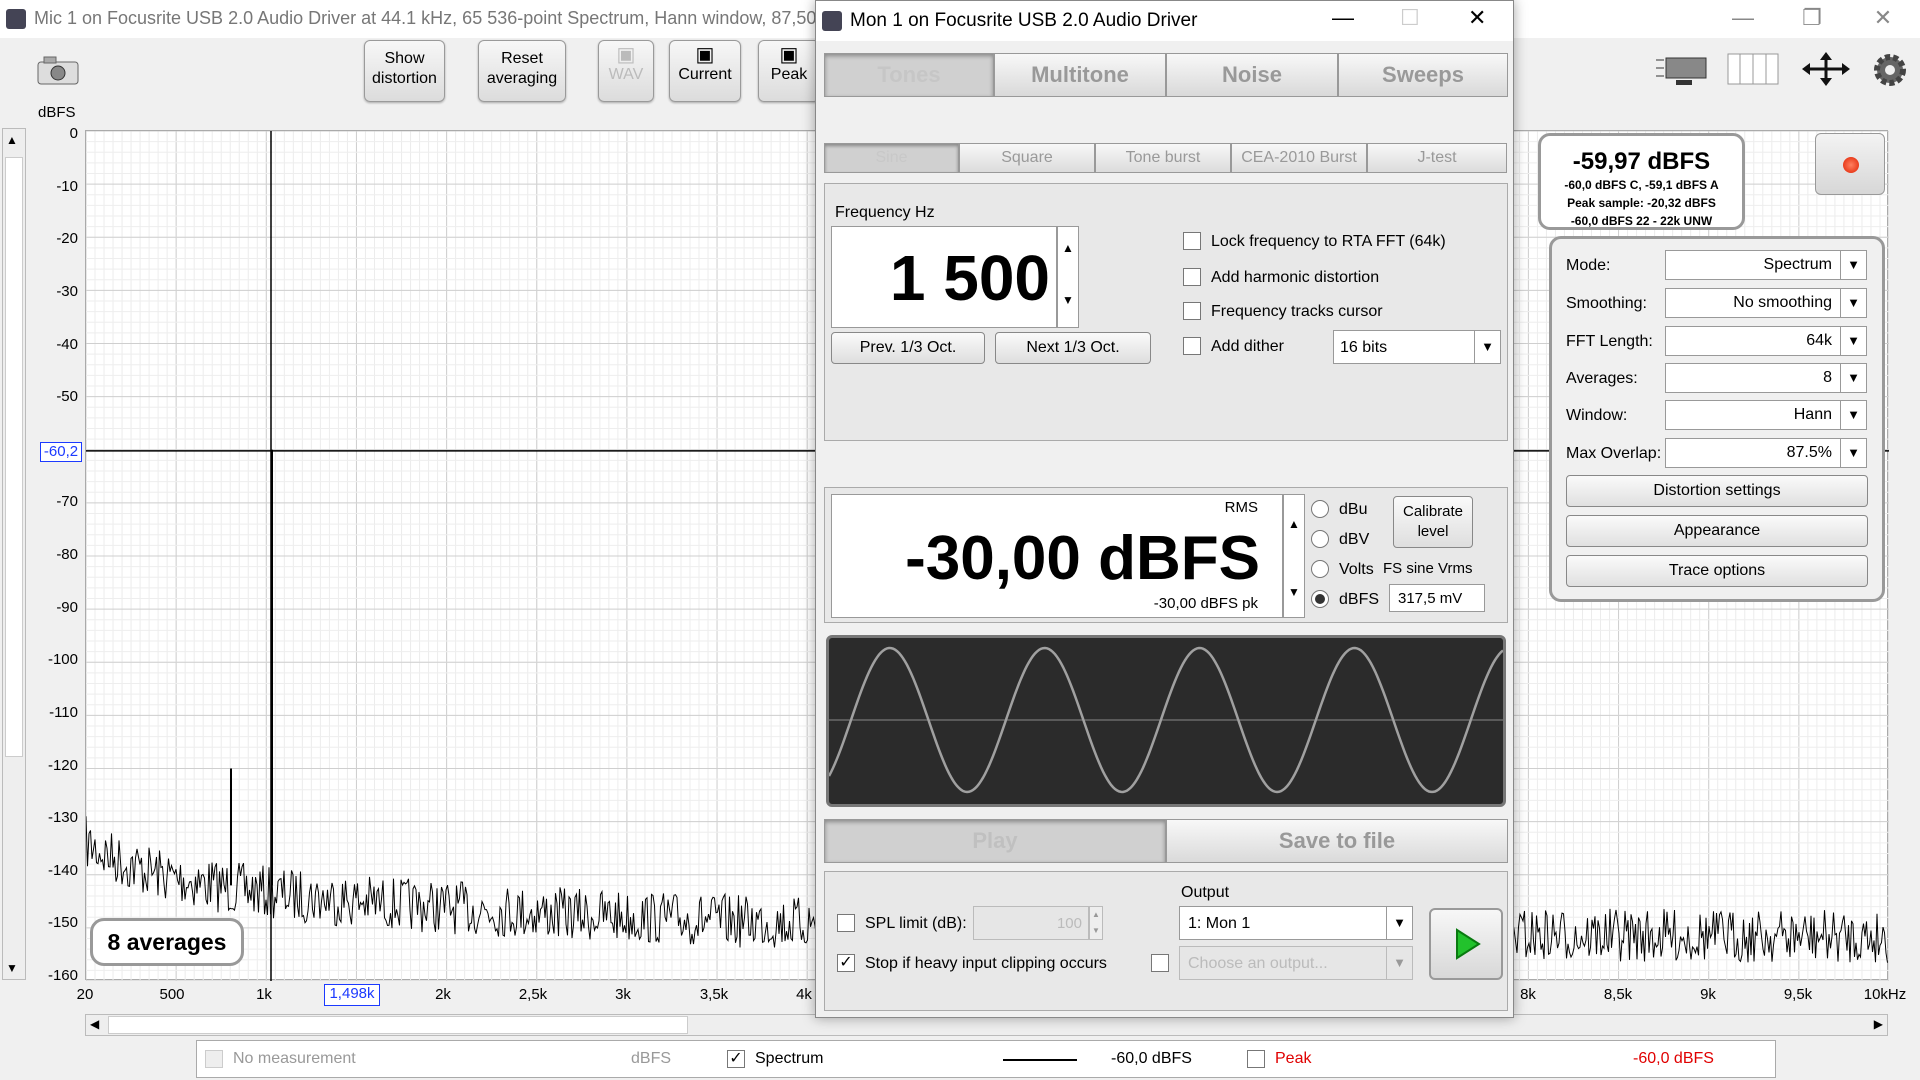 The height and width of the screenshot is (1080, 1920). What do you see at coordinates (533, 994) in the screenshot?
I see `x-tick-label: 2,5k` at bounding box center [533, 994].